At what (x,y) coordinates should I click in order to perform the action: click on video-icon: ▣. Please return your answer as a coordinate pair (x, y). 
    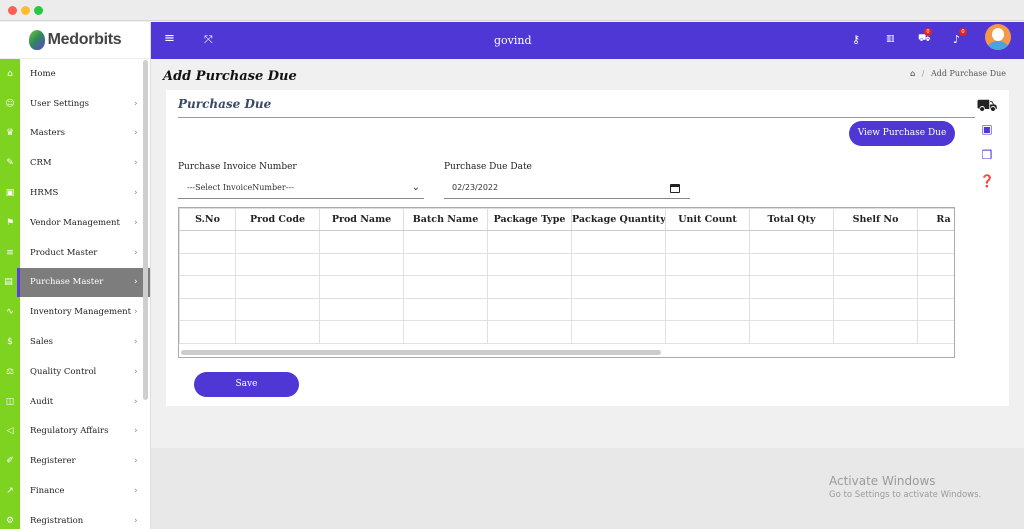
    Looking at the image, I should click on (987, 129).